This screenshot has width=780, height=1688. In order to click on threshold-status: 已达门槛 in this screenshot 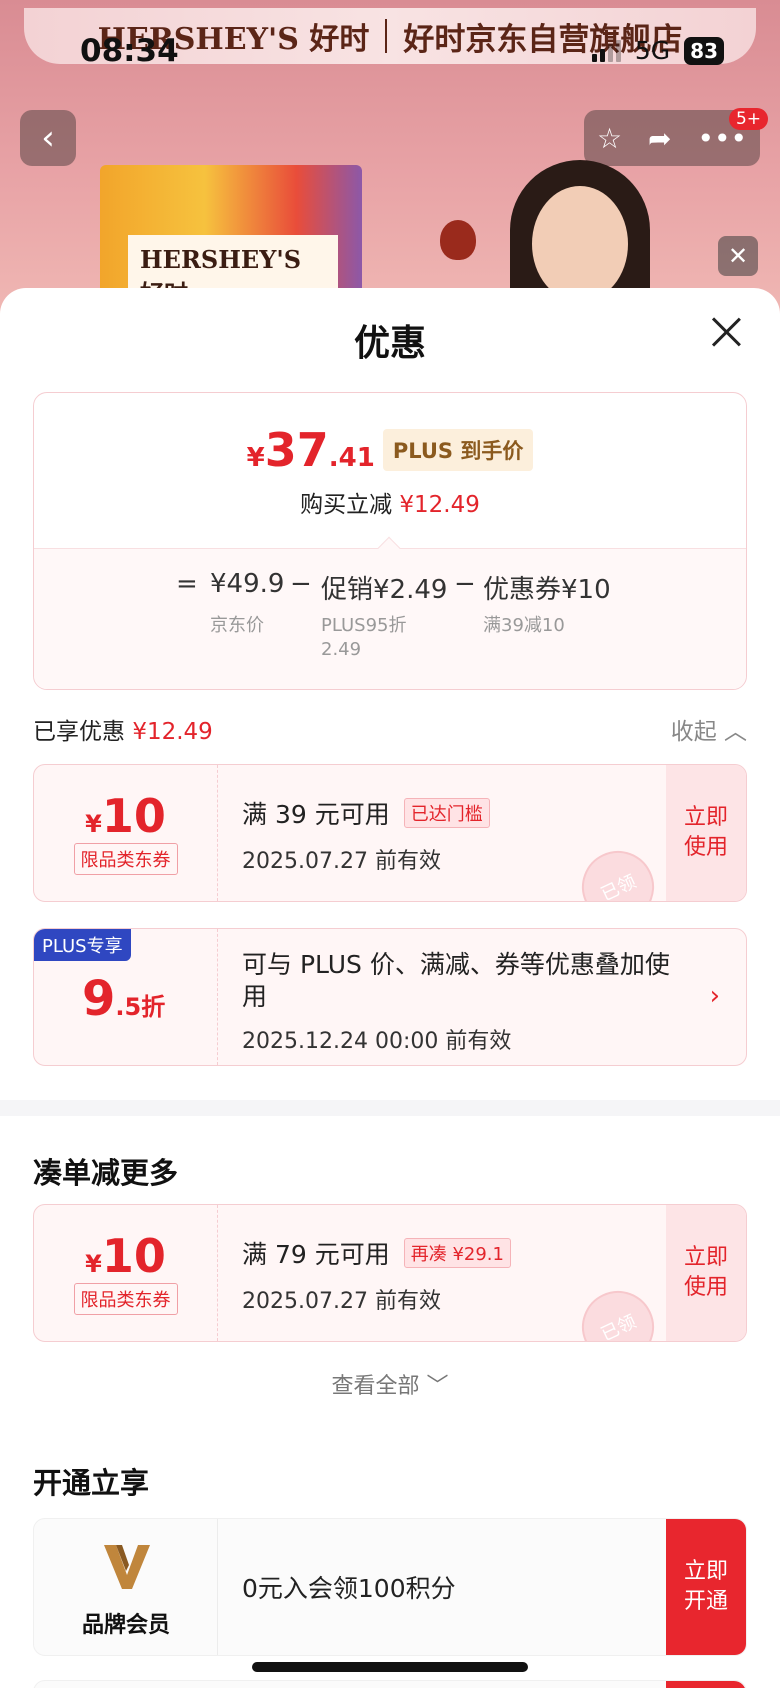, I will do `click(446, 813)`.